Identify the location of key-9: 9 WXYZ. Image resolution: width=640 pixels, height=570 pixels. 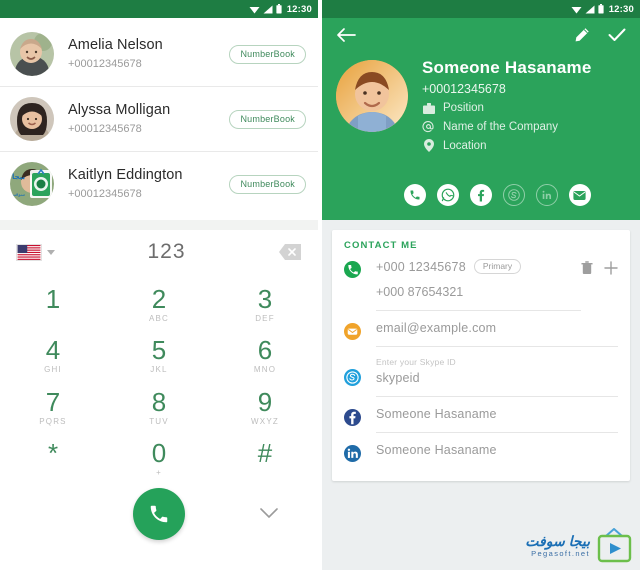
(265, 407).